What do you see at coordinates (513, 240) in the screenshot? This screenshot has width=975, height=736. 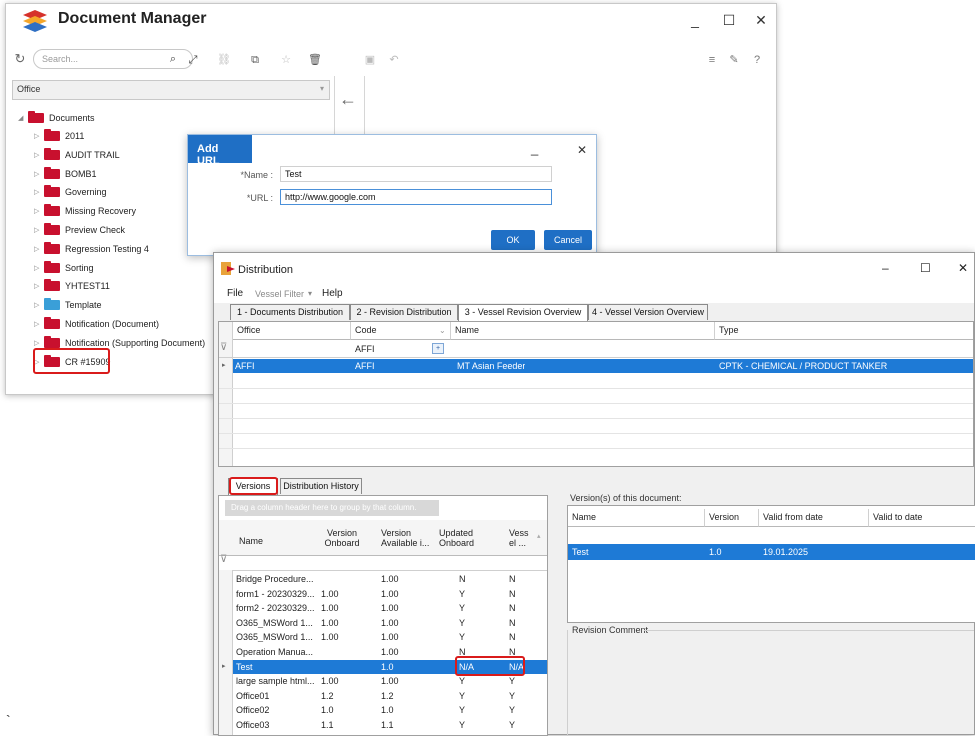 I see `ok-button: OK` at bounding box center [513, 240].